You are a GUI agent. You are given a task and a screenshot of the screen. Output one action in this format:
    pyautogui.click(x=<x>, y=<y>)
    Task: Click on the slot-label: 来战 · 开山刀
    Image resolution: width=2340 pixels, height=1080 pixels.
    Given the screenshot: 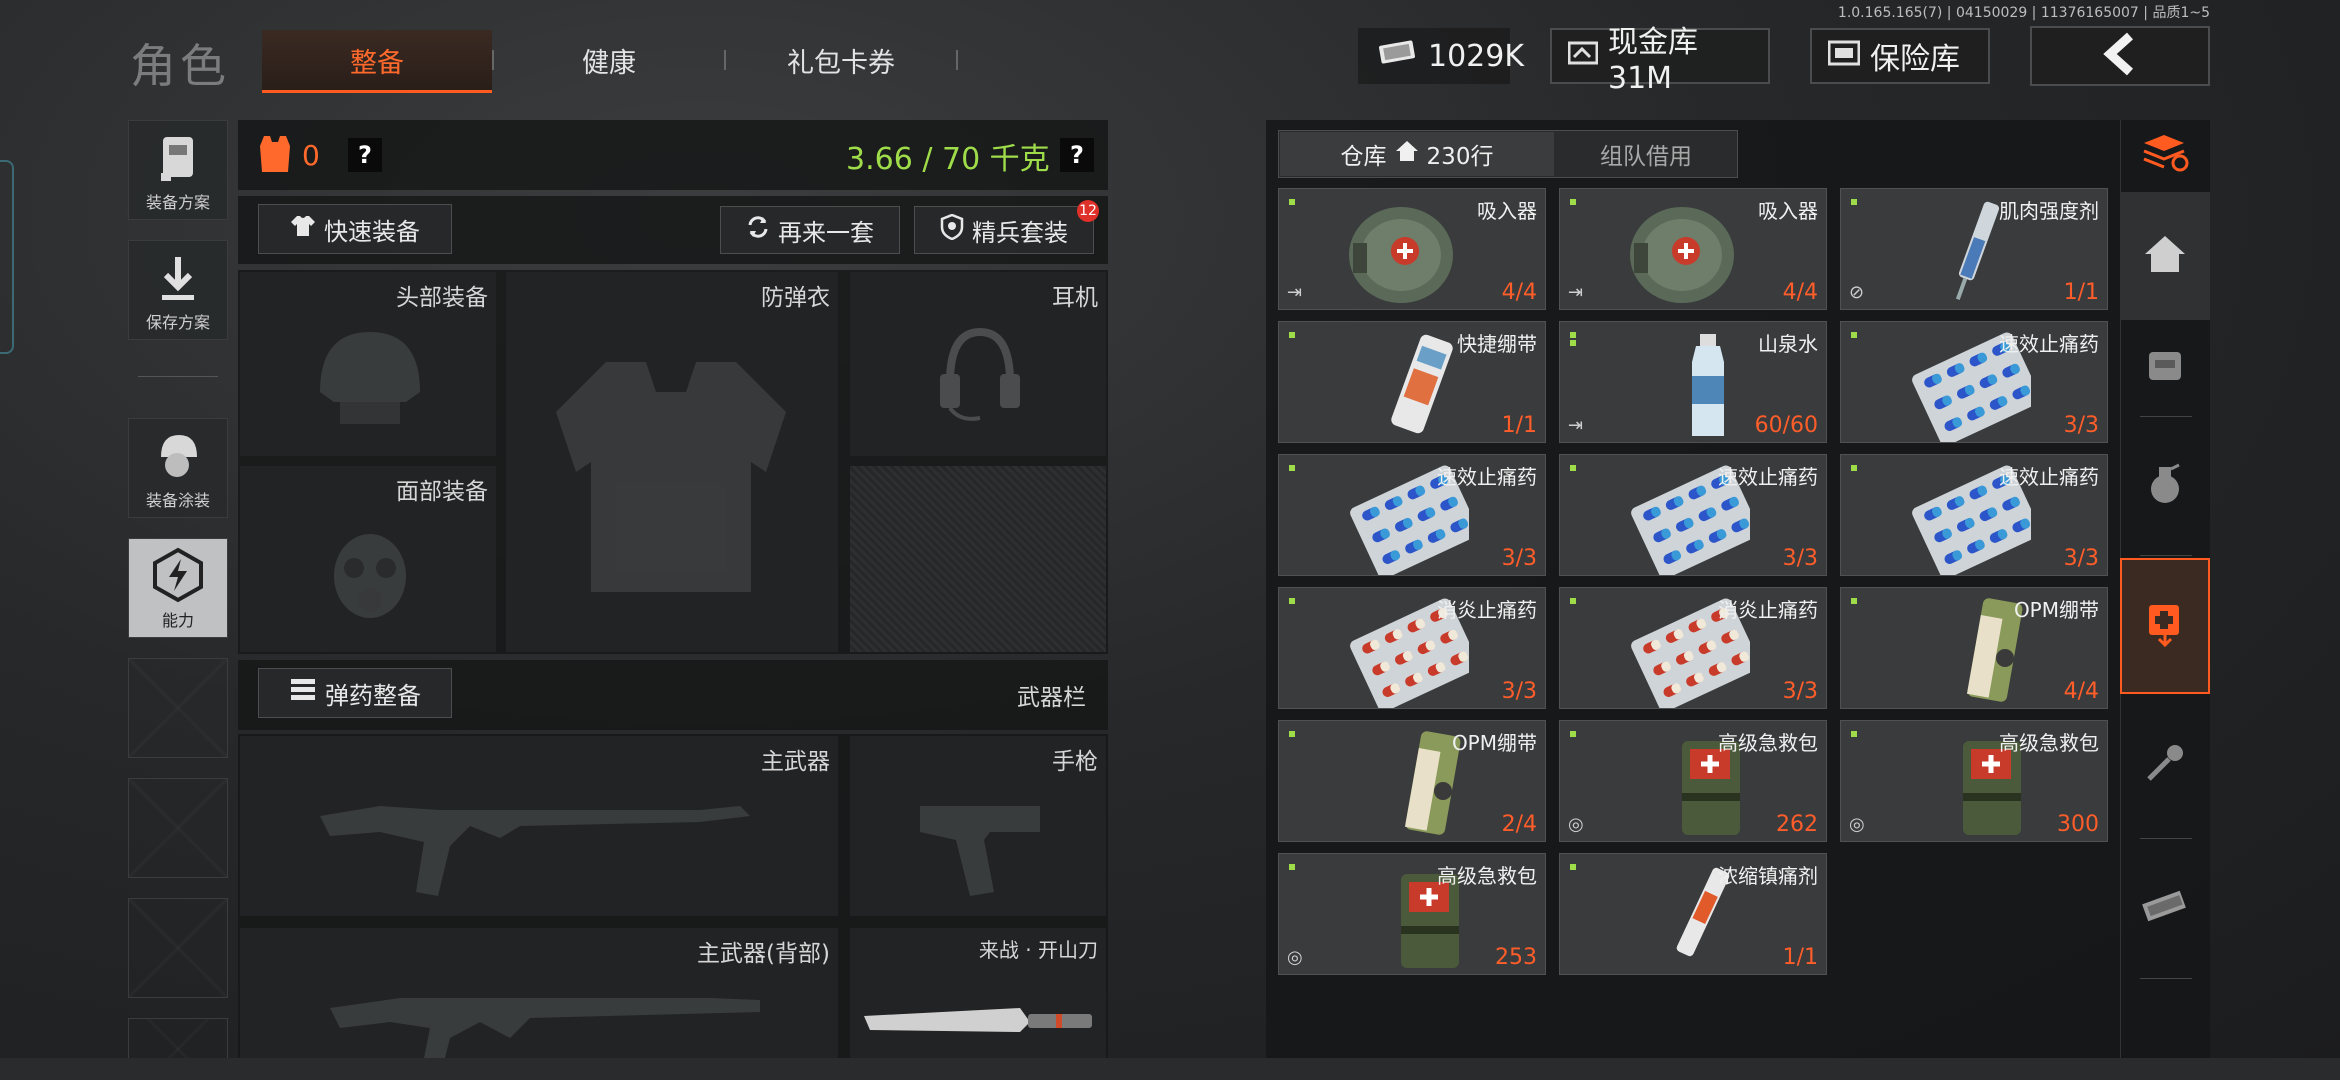 What is the action you would take?
    pyautogui.click(x=1038, y=950)
    